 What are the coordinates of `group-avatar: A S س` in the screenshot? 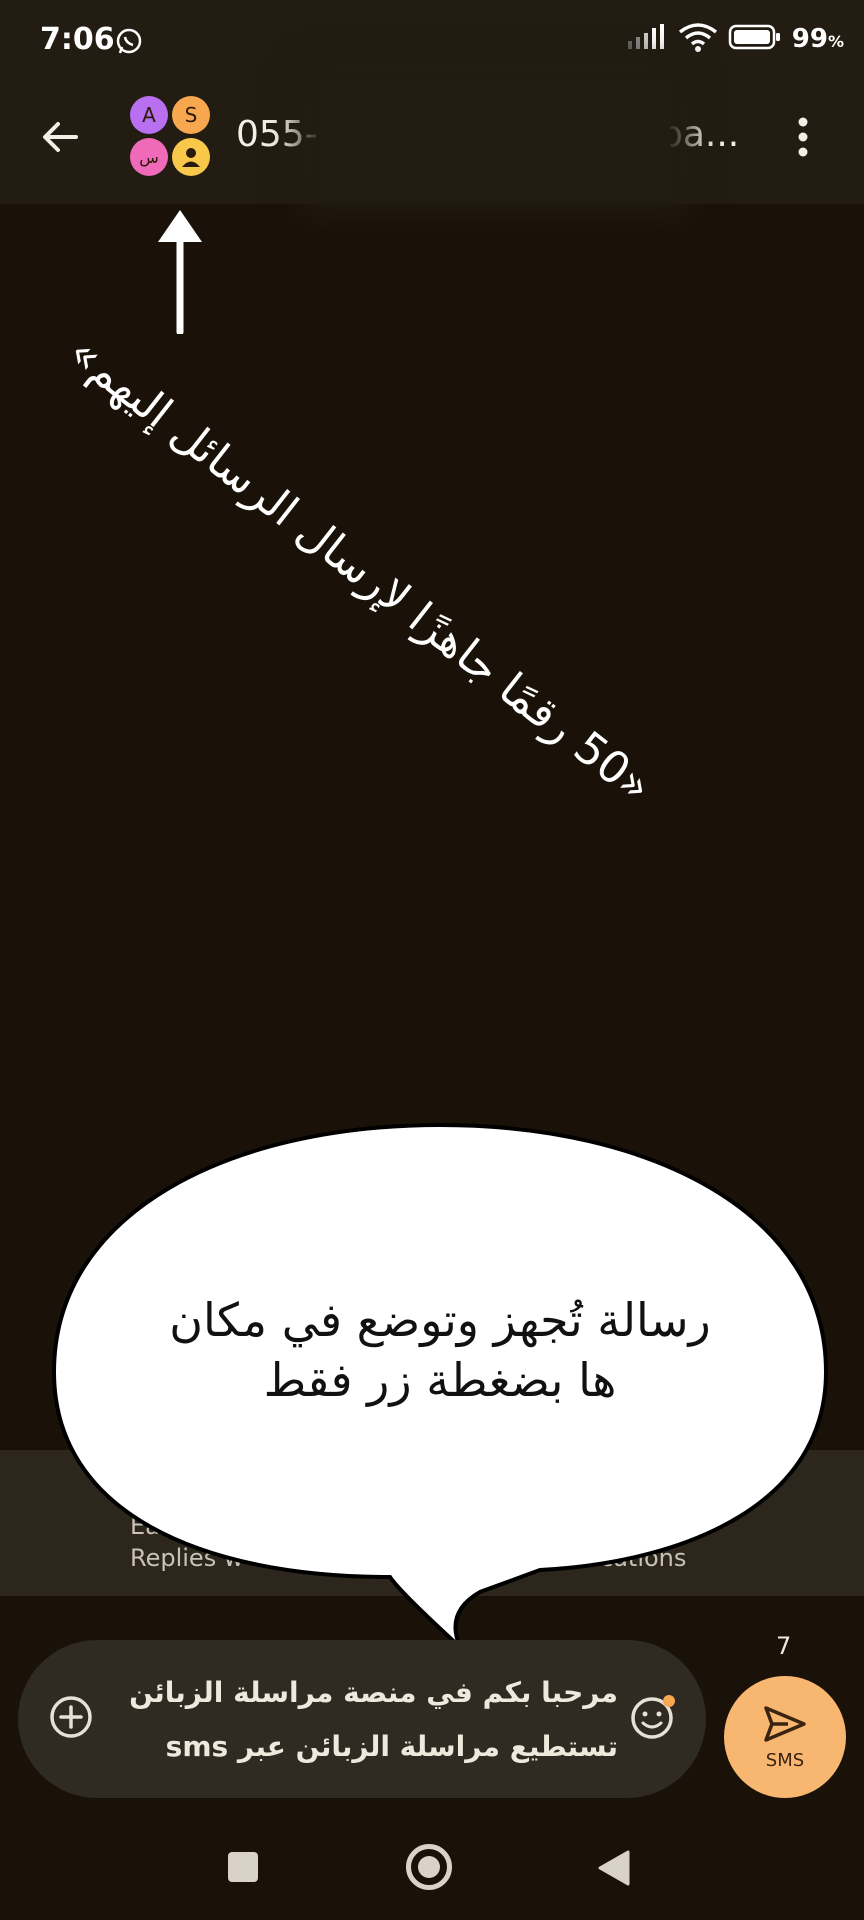 It's located at (172, 138).